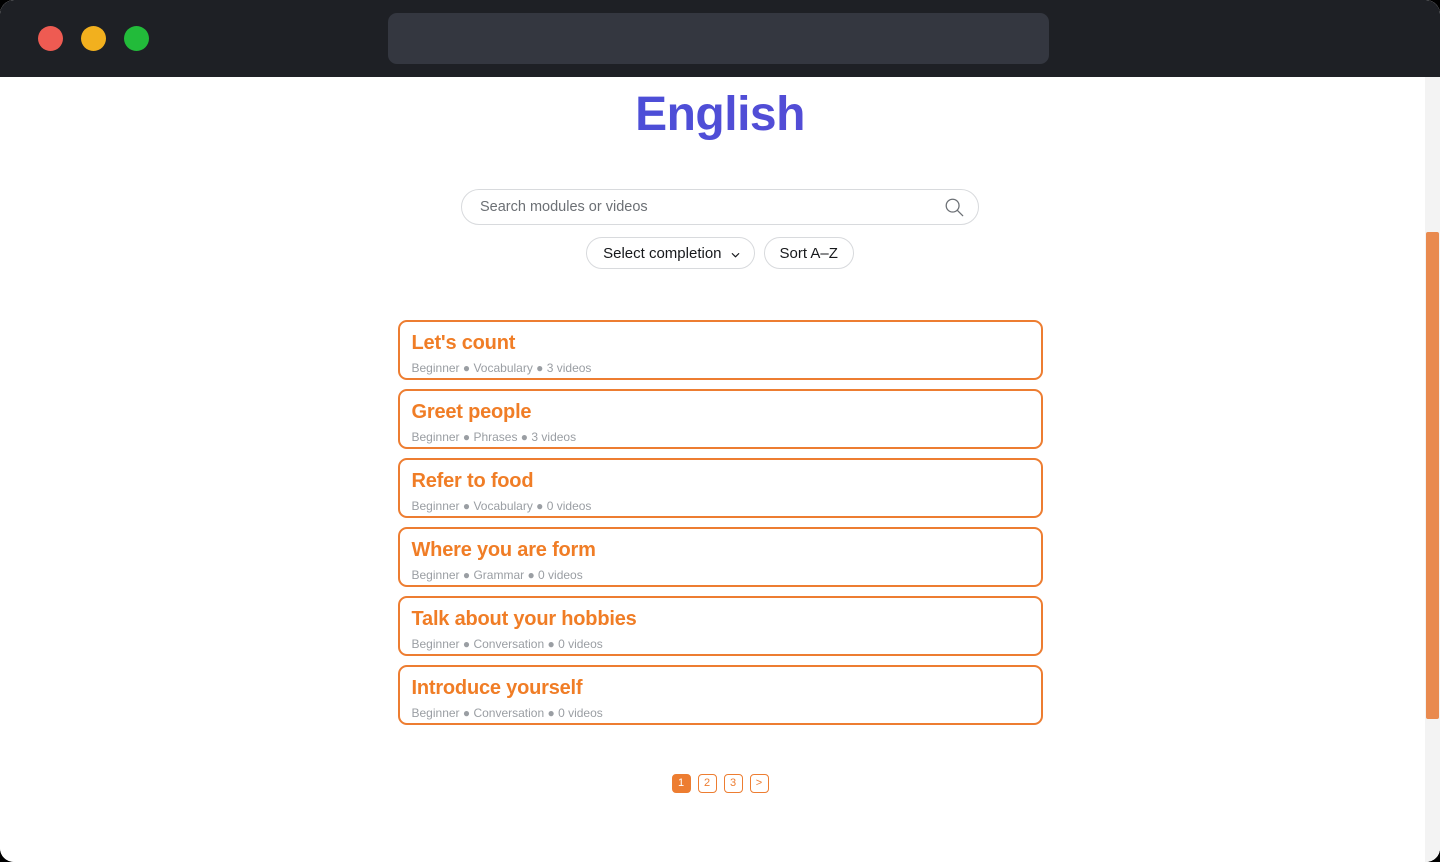 The height and width of the screenshot is (862, 1440). I want to click on traffic-lights, so click(93, 38).